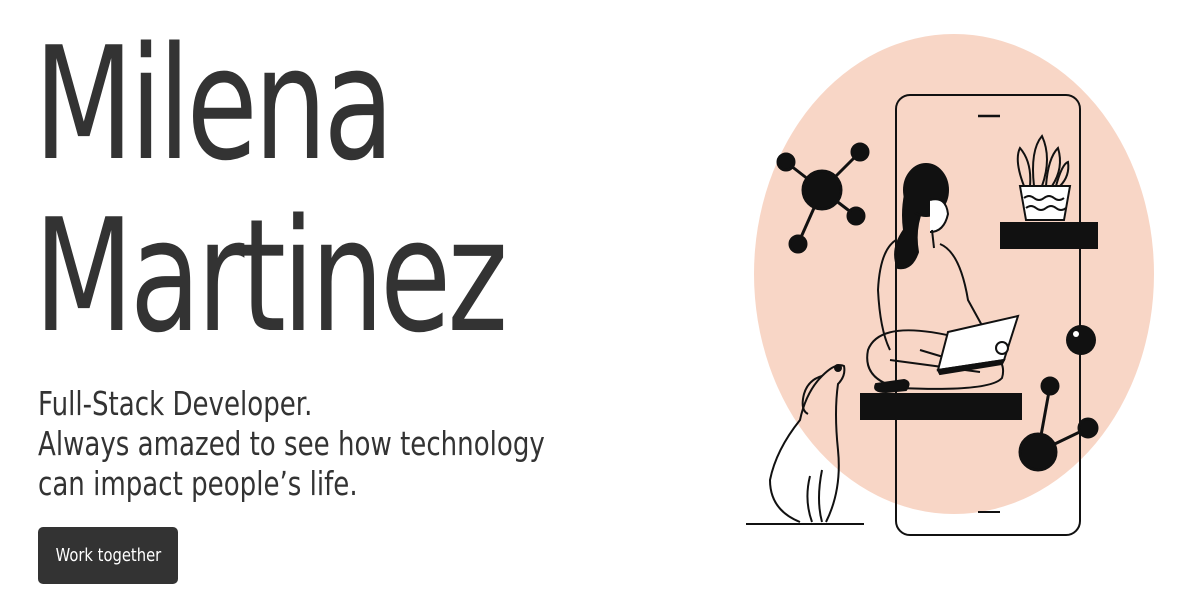  I want to click on upper-shelf, so click(1049, 235).